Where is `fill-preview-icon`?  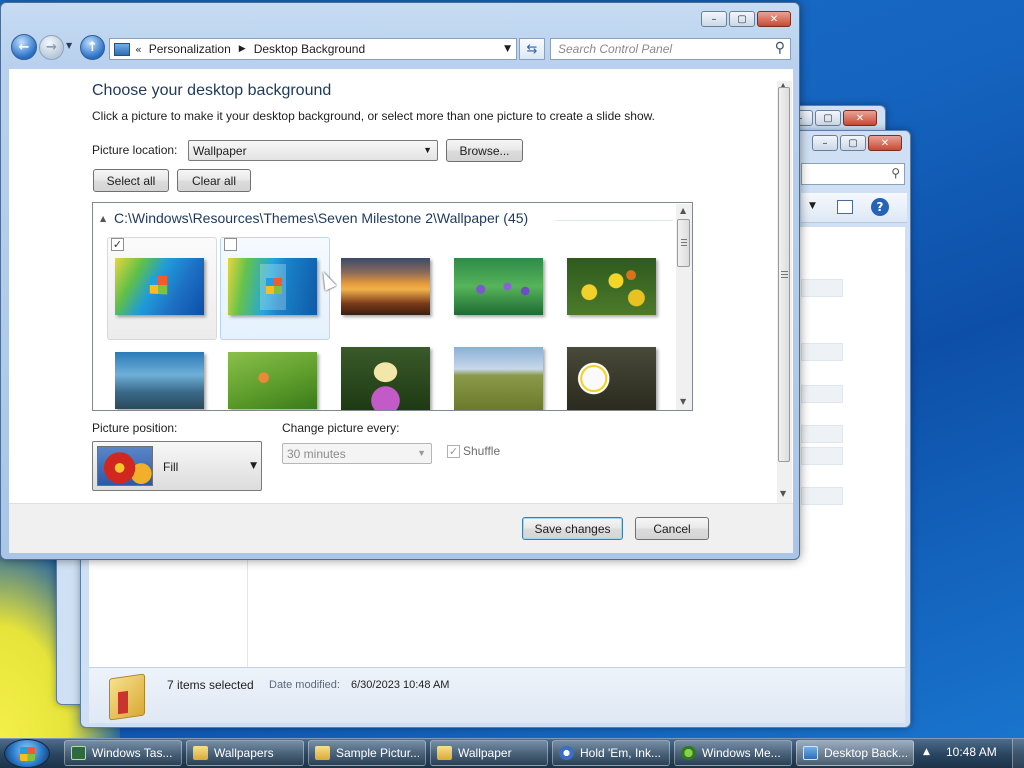 fill-preview-icon is located at coordinates (125, 466).